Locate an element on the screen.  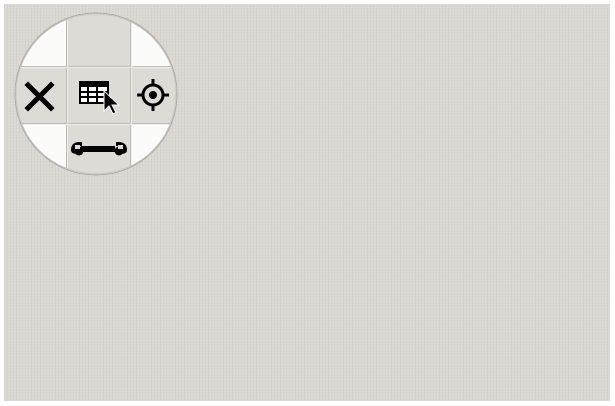
wrench-icon is located at coordinates (99, 149).